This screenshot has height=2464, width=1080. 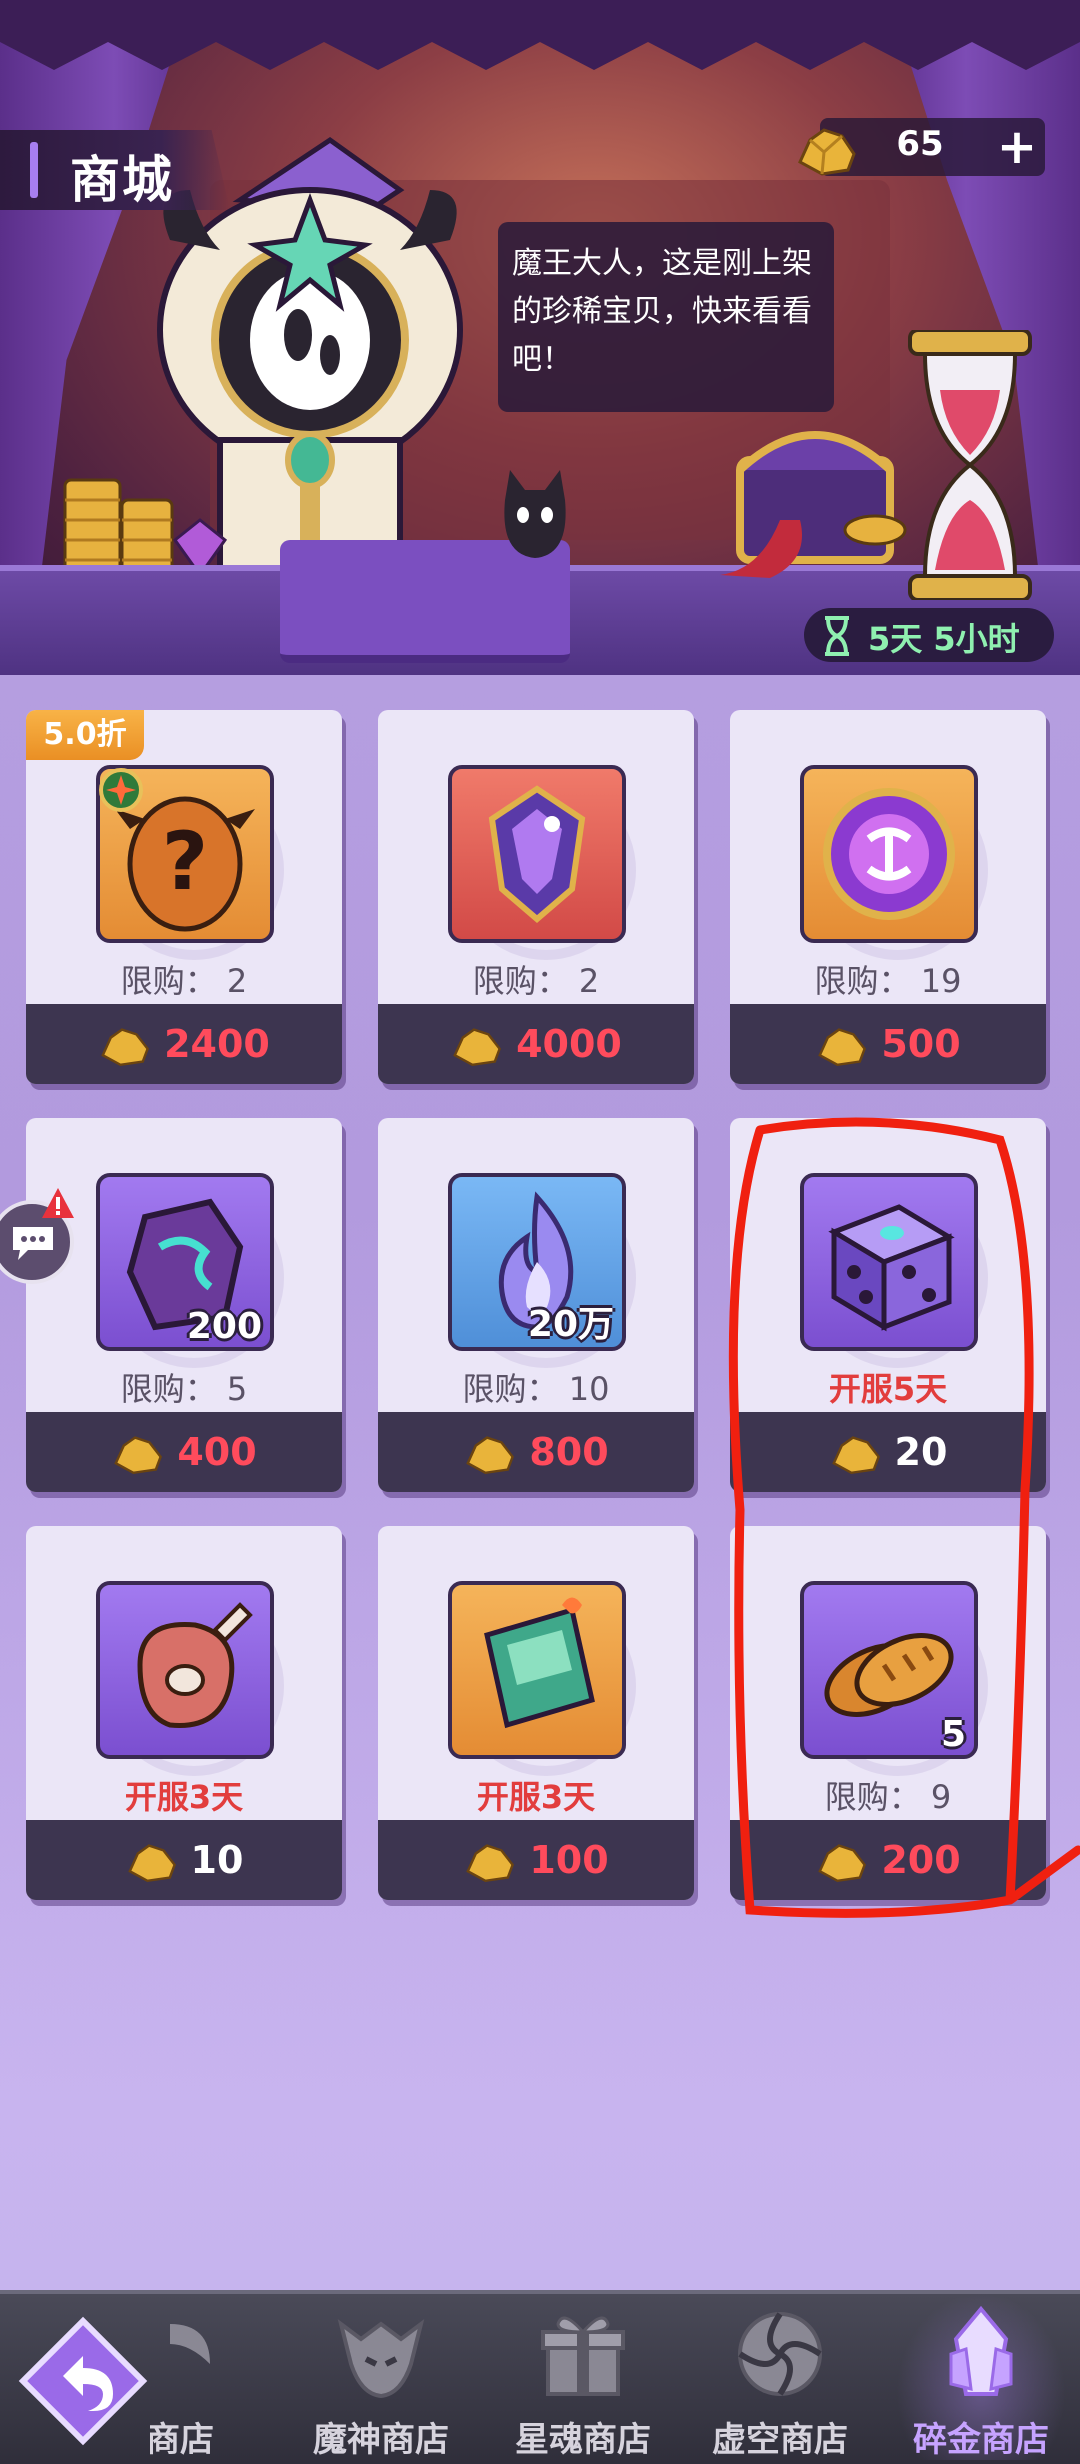 What do you see at coordinates (195, 1665) in the screenshot?
I see `ham-icon` at bounding box center [195, 1665].